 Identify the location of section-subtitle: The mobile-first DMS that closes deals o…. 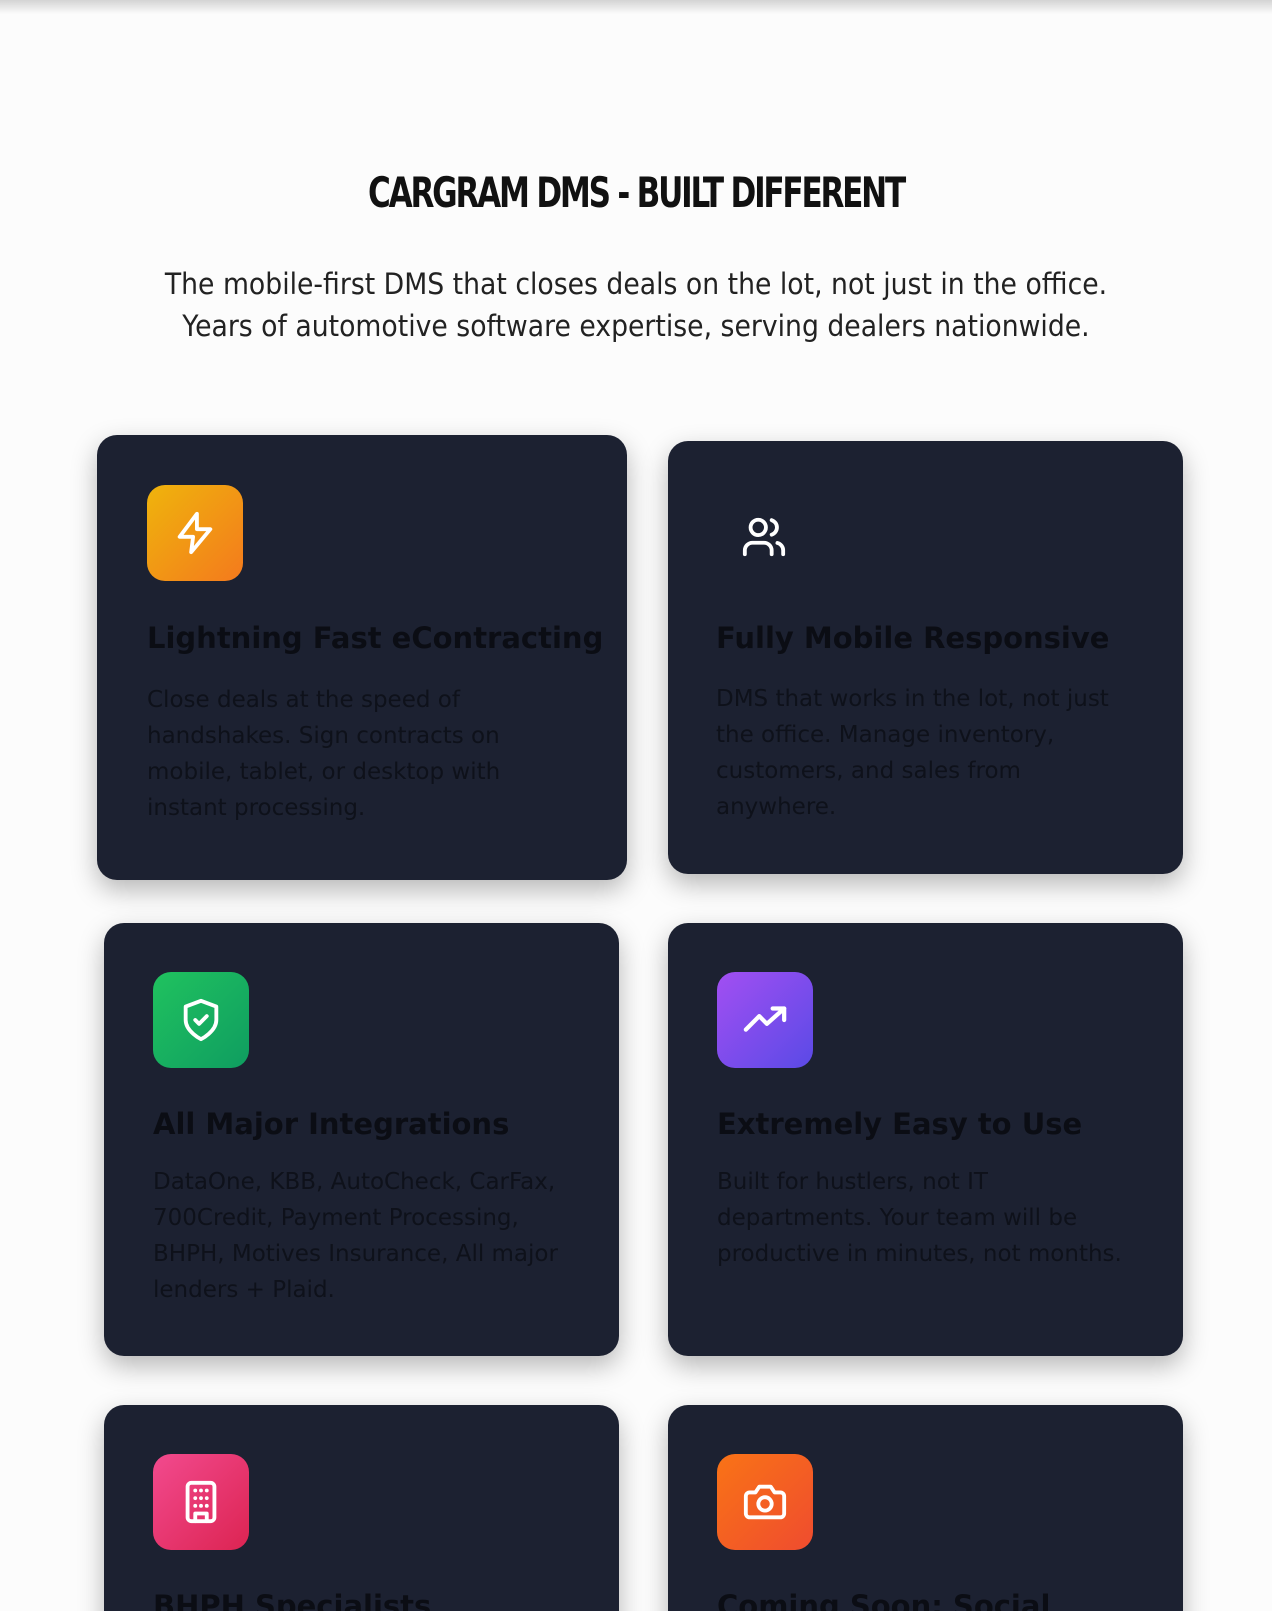
(636, 305).